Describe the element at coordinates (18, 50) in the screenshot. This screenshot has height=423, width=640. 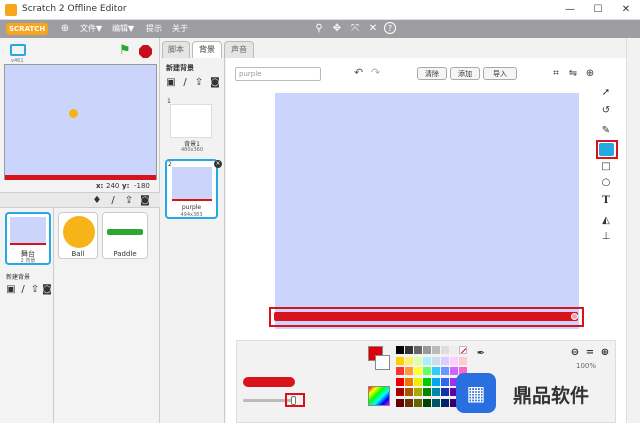
I see `presentation-mode-icon` at that location.